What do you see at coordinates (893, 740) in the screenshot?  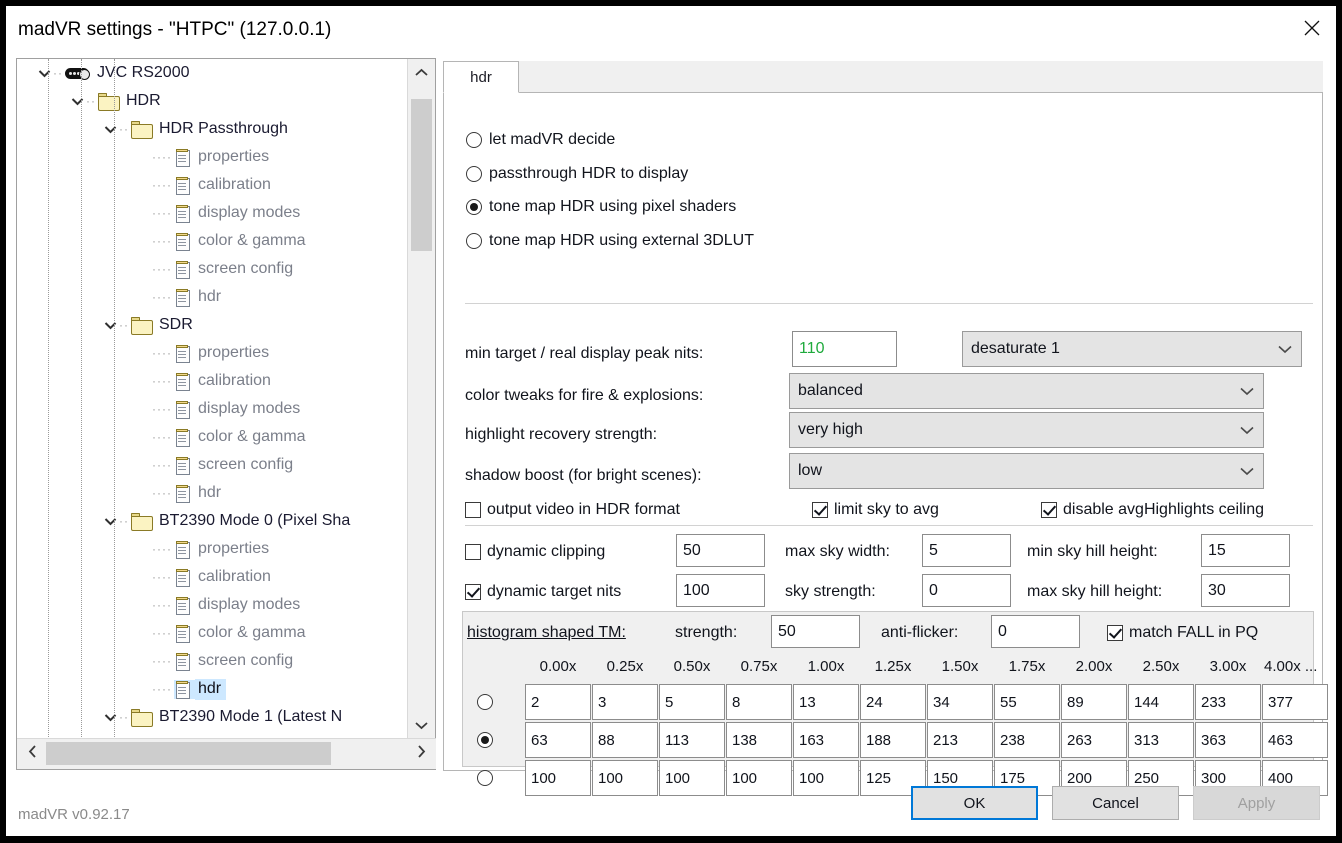 I see `histogram-cell: 188` at bounding box center [893, 740].